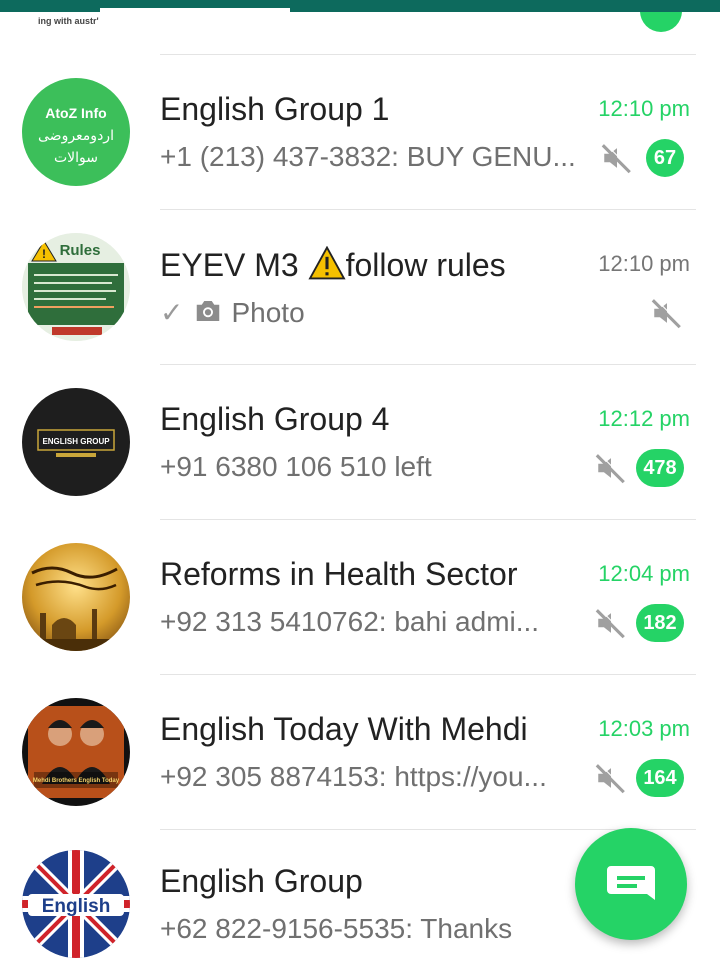  I want to click on chat-name: Reforms in Health Sector, so click(339, 574).